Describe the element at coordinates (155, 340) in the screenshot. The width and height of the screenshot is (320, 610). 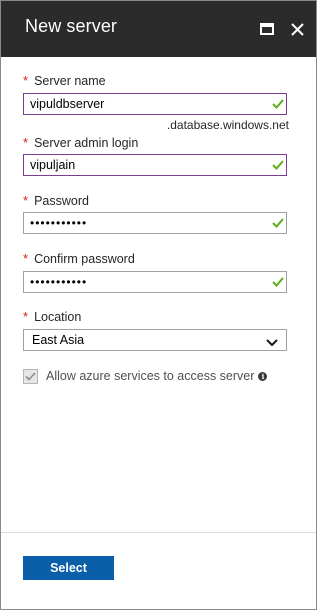
I see `location-select: East Asia` at that location.